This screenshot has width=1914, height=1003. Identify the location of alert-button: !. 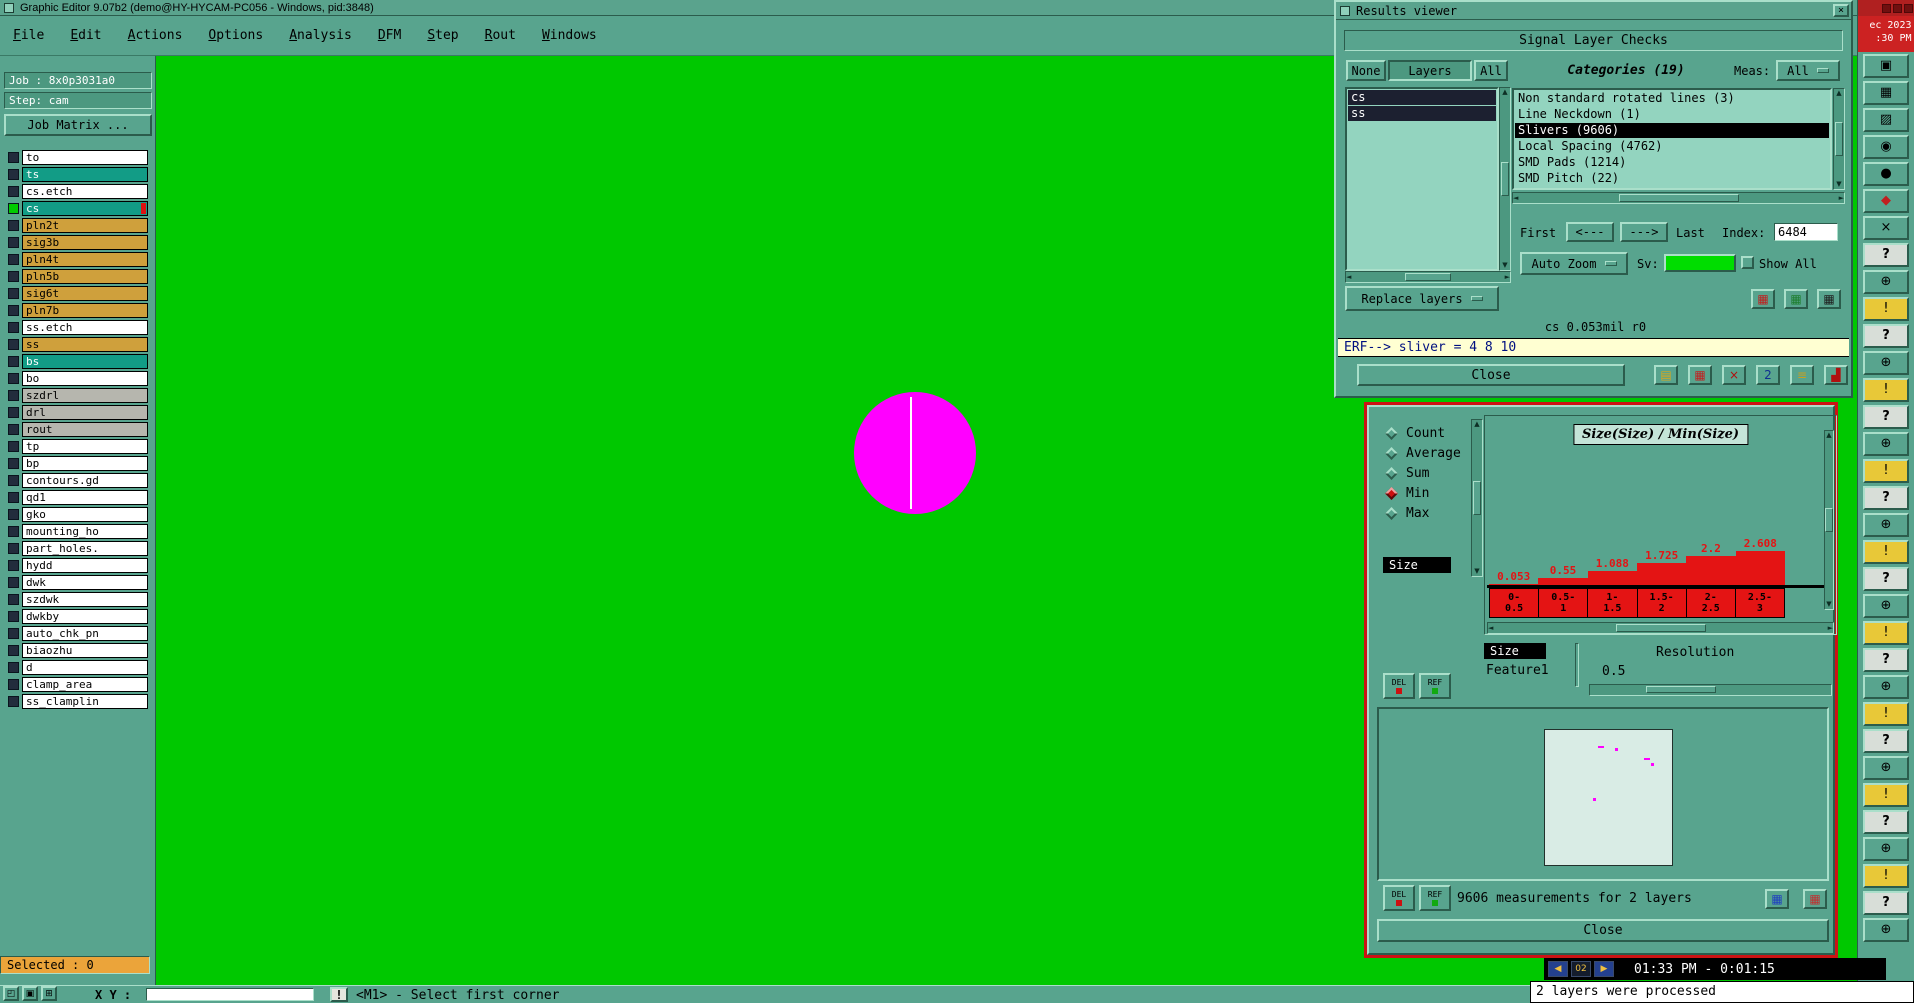
(1886, 876).